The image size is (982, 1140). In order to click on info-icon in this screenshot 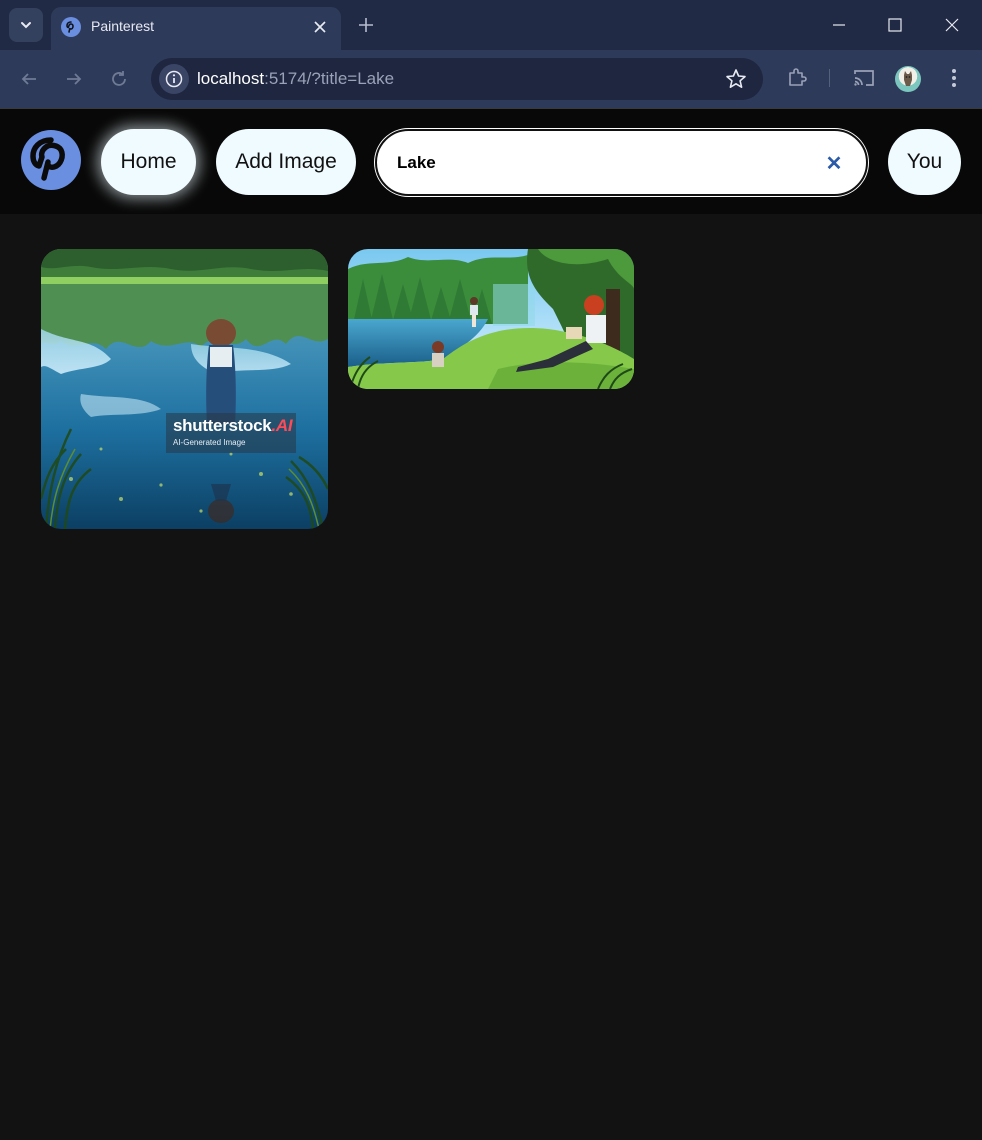, I will do `click(174, 79)`.